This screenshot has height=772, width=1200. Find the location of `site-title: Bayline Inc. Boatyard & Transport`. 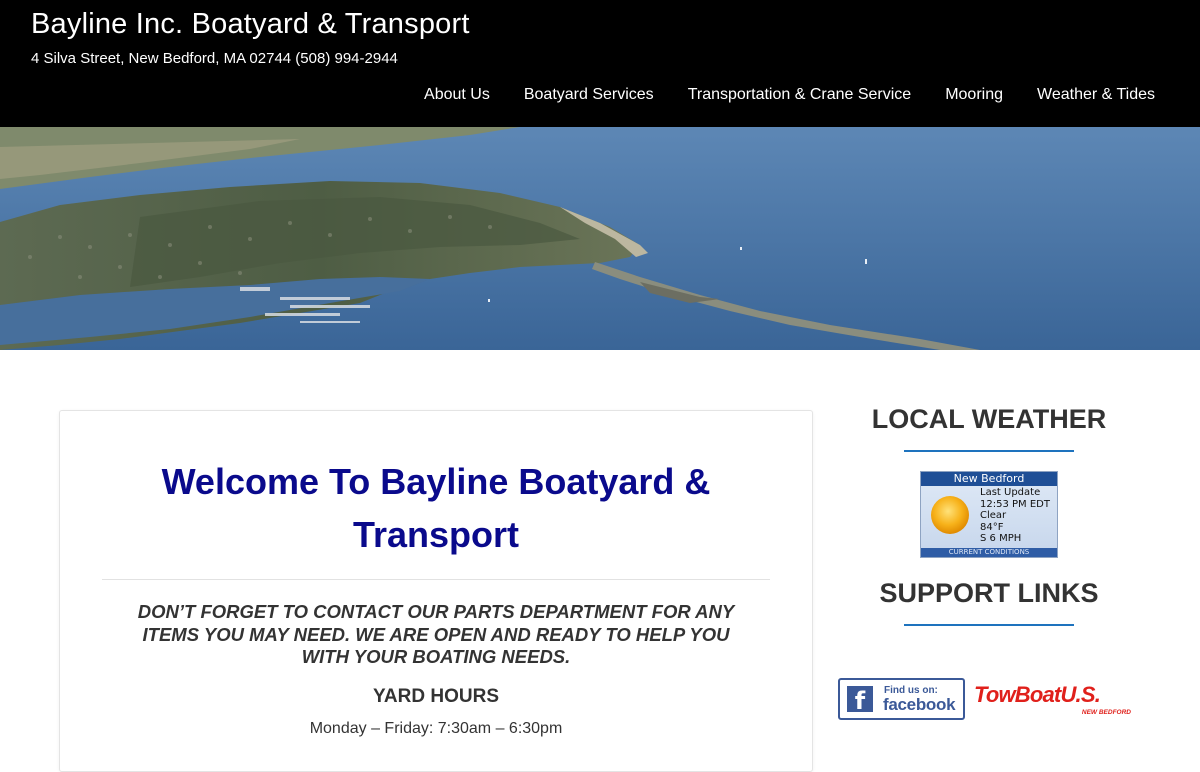

site-title: Bayline Inc. Boatyard & Transport is located at coordinates (250, 24).